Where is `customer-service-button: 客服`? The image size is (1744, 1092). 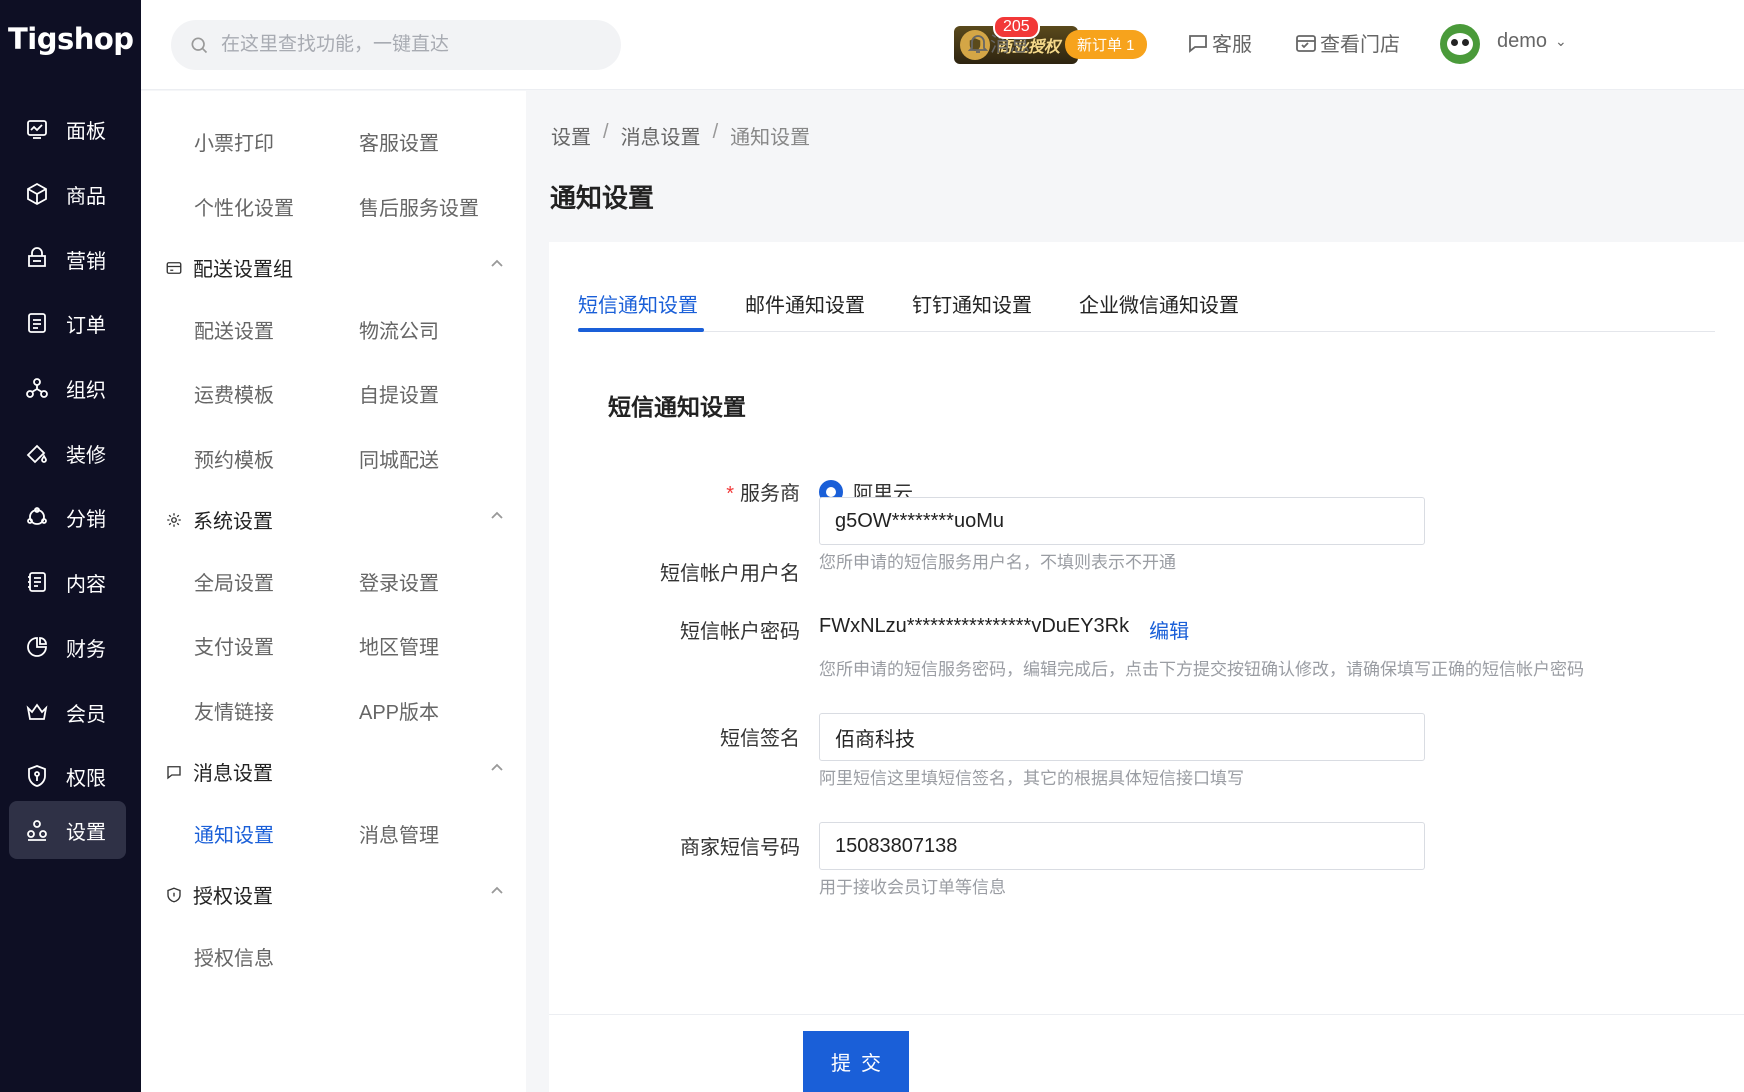 customer-service-button: 客服 is located at coordinates (1219, 42).